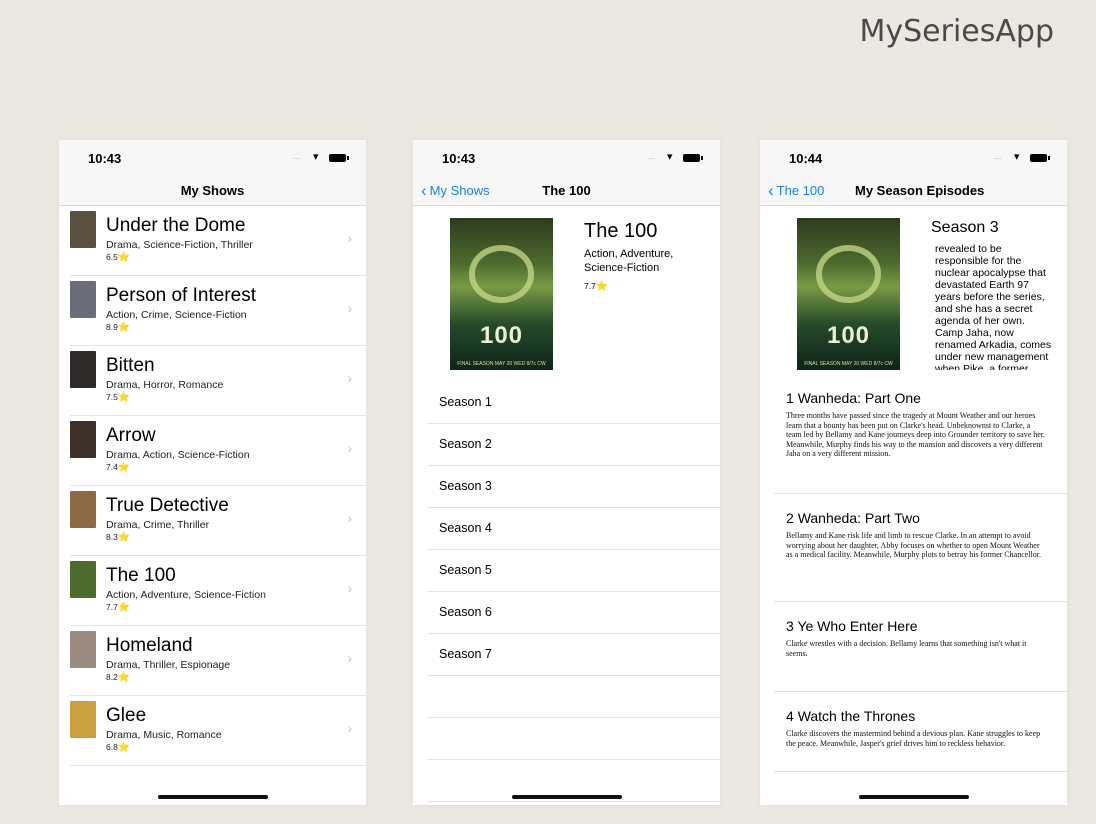 The width and height of the screenshot is (1096, 824). I want to click on show-row: Homeland Drama, Thriller, Espionage 8.2⭐ ›, so click(218, 661).